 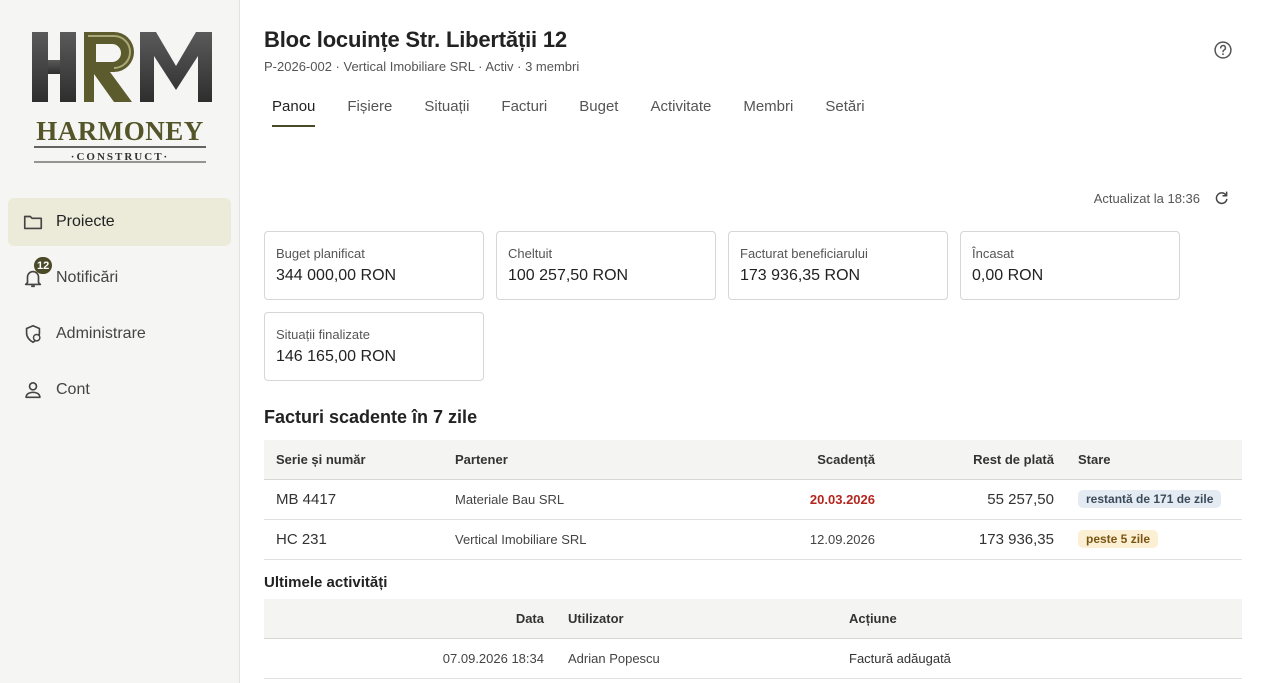 I want to click on tab-membri: Membri, so click(x=768, y=110).